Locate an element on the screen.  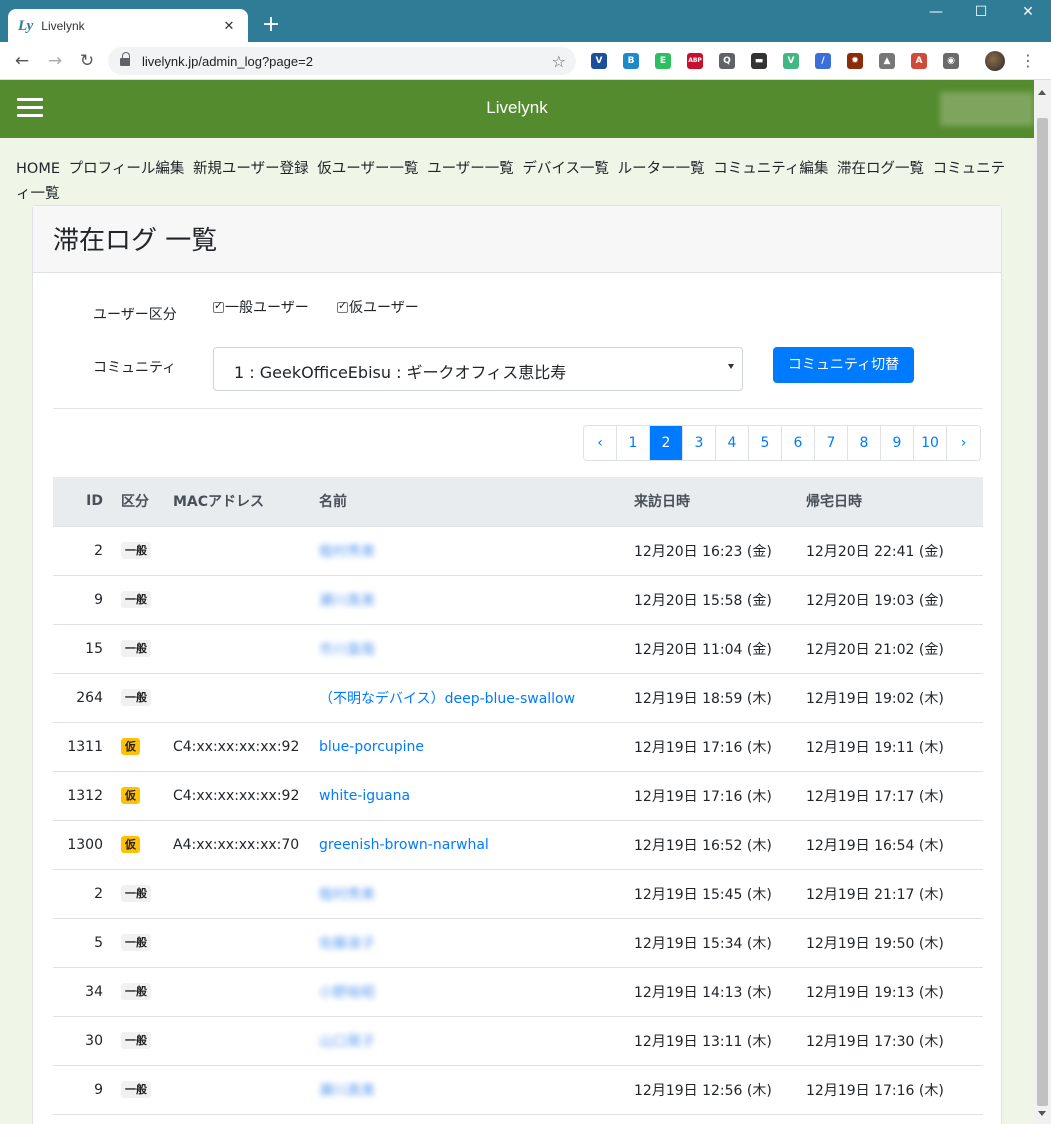
cell-arrival: 12月19日 13:11 (木) is located at coordinates (720, 1041).